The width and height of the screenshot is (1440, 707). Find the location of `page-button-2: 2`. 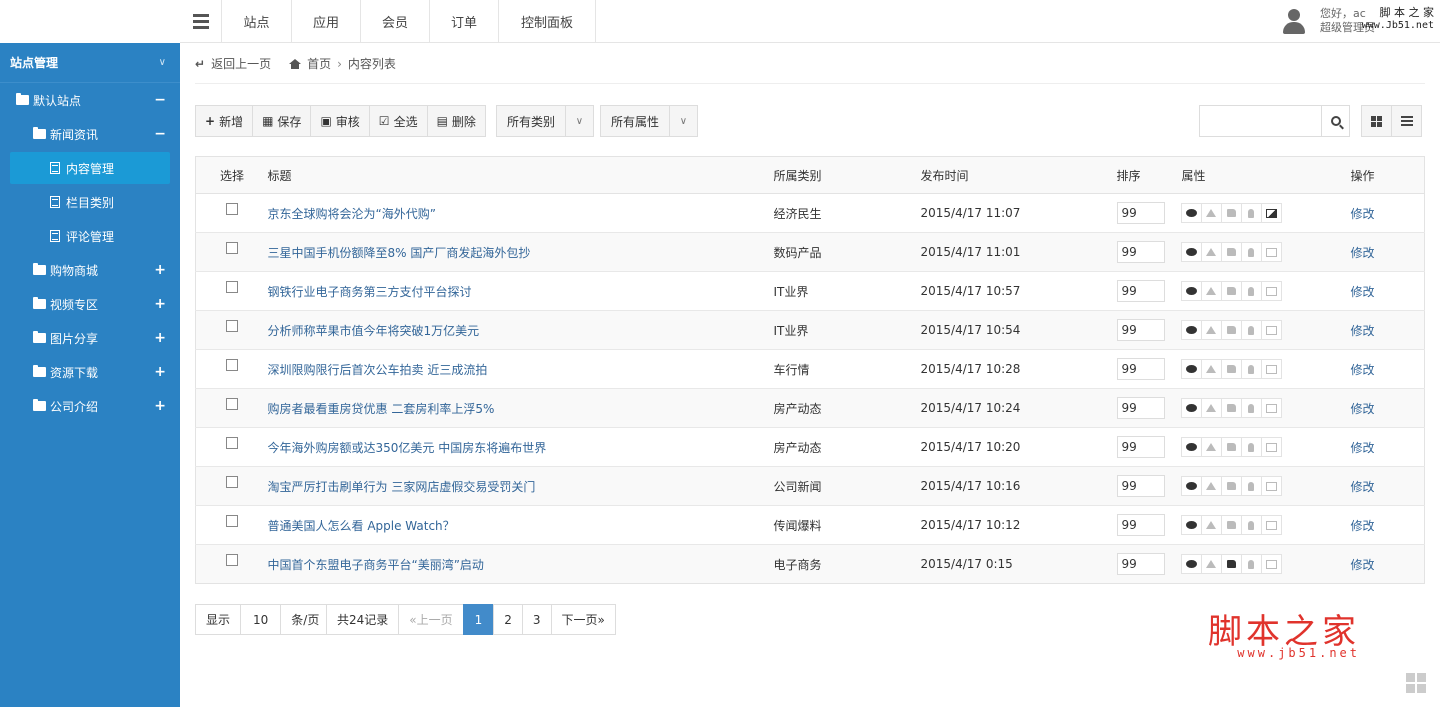

page-button-2: 2 is located at coordinates (508, 619).